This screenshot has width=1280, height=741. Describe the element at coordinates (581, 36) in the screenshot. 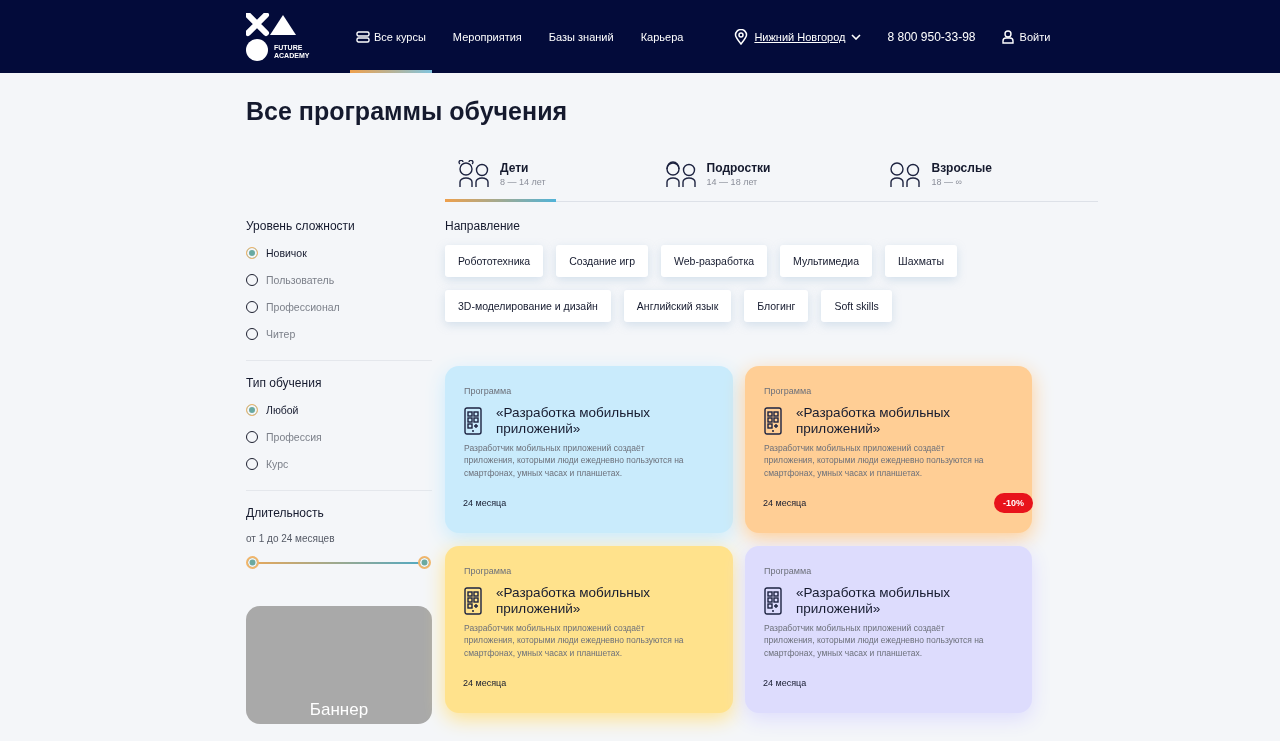

I see `nav-link: Базы знаний` at that location.